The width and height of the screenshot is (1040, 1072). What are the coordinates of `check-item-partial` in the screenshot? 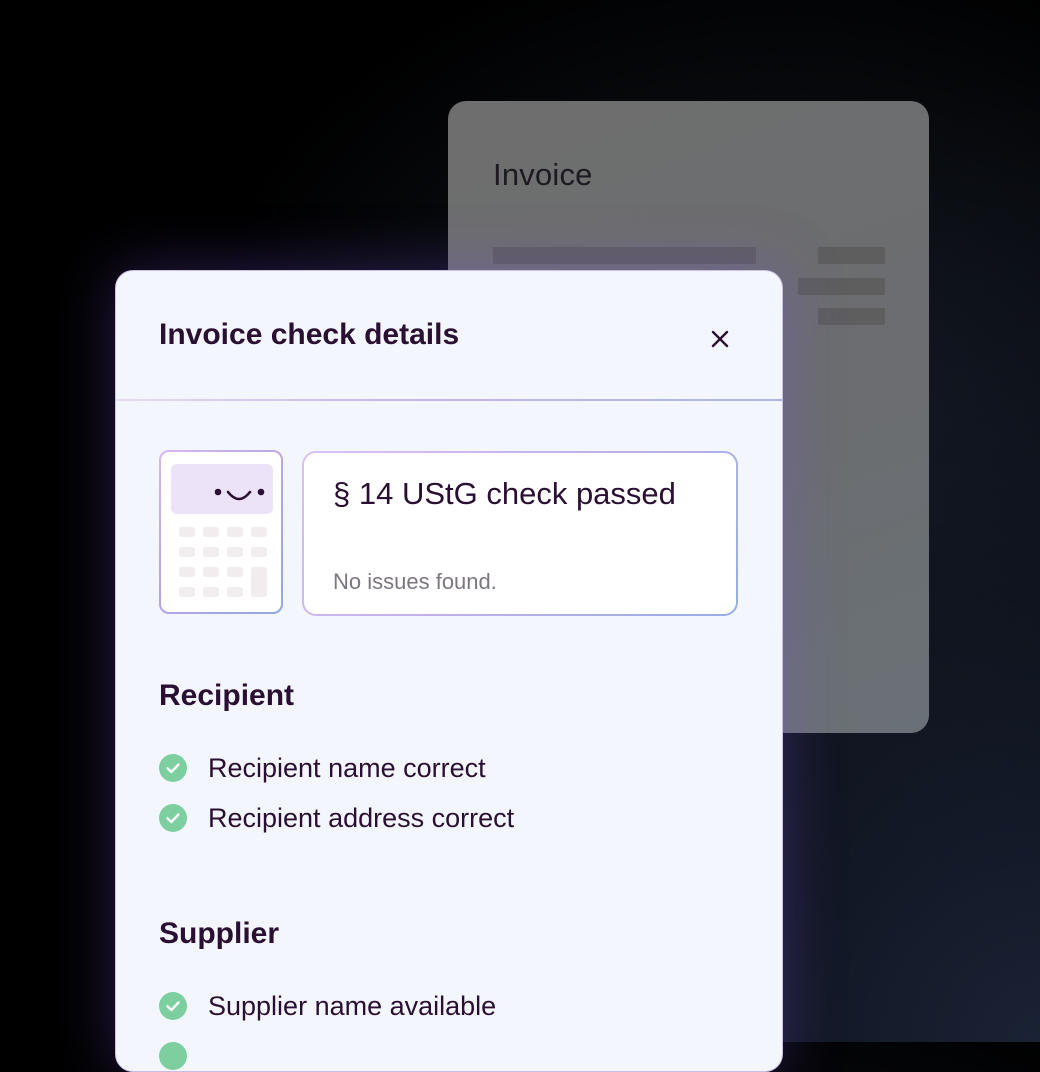 It's located at (173, 1055).